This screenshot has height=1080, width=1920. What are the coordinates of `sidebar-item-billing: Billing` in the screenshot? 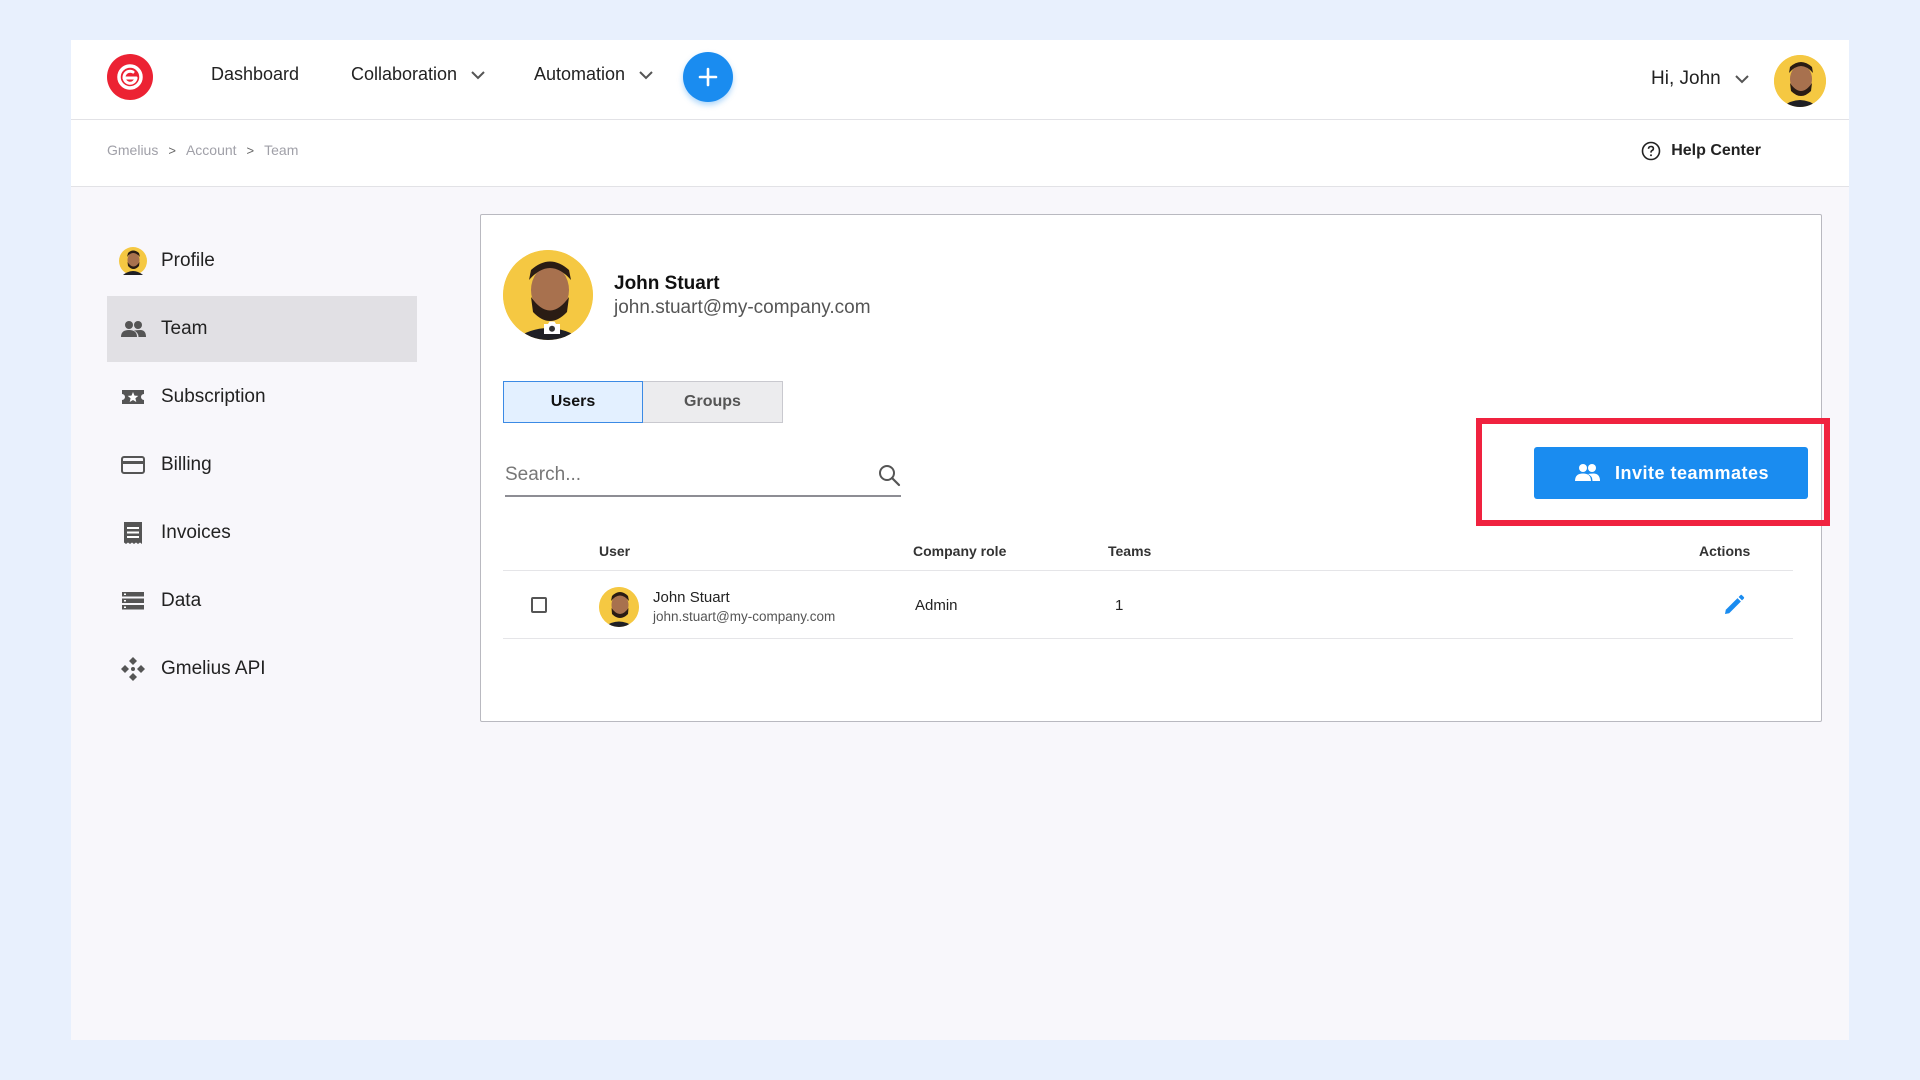 It's located at (262, 465).